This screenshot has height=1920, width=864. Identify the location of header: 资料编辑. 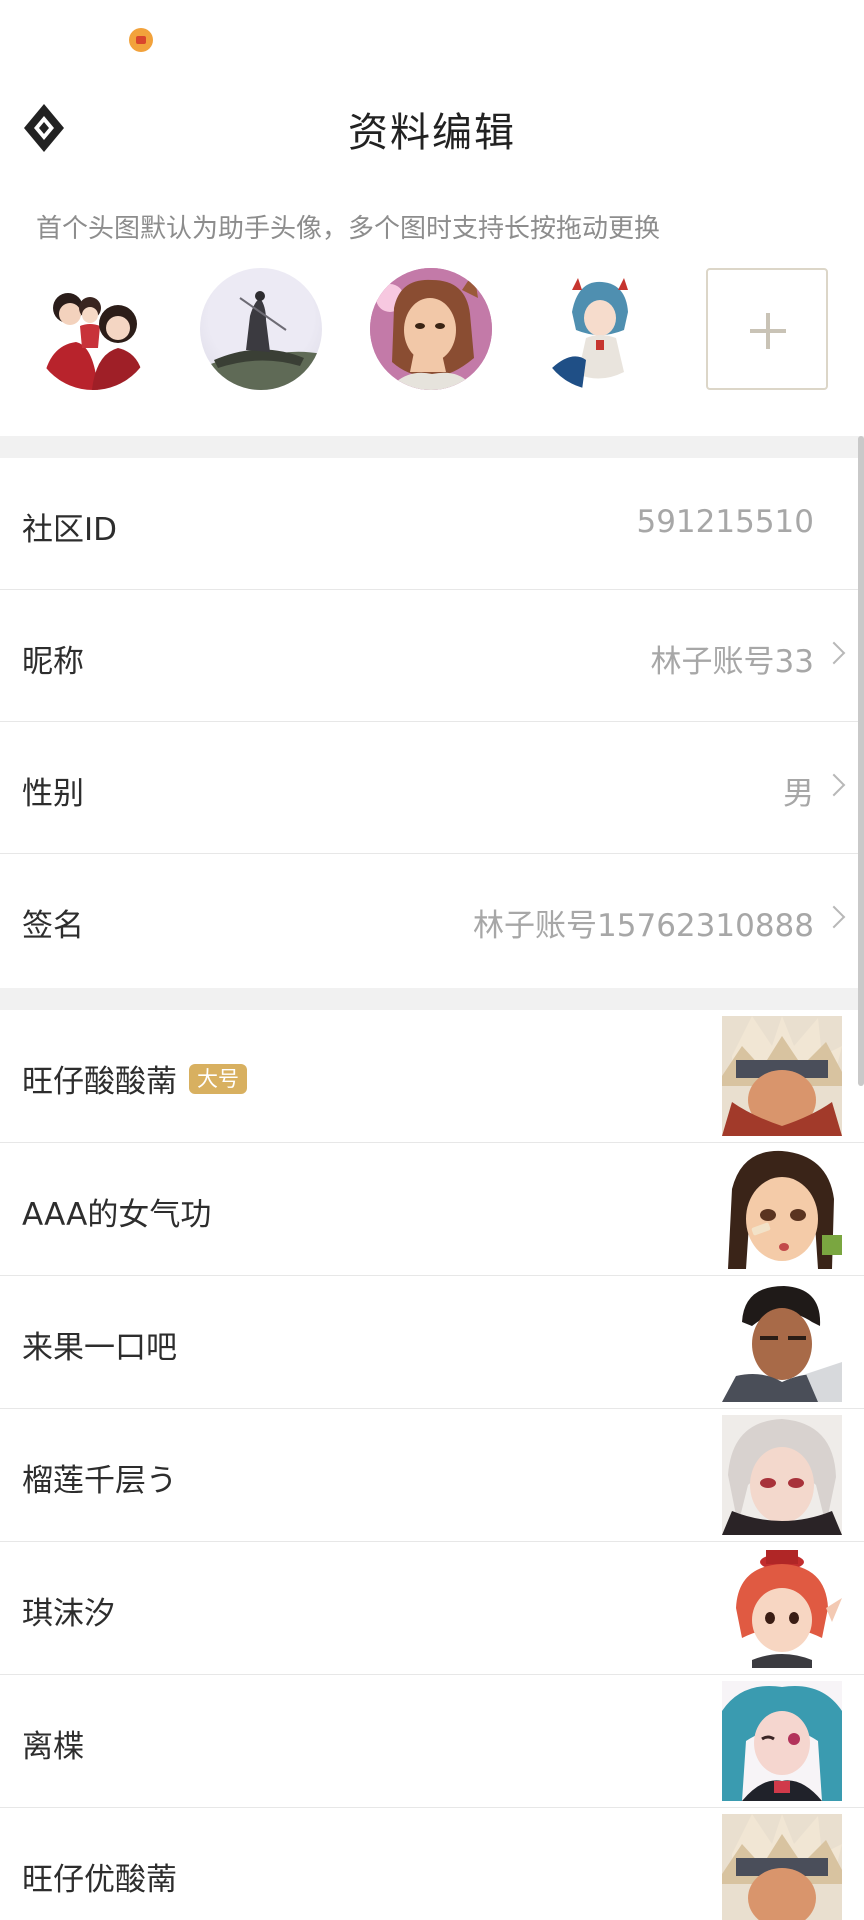
(432, 126).